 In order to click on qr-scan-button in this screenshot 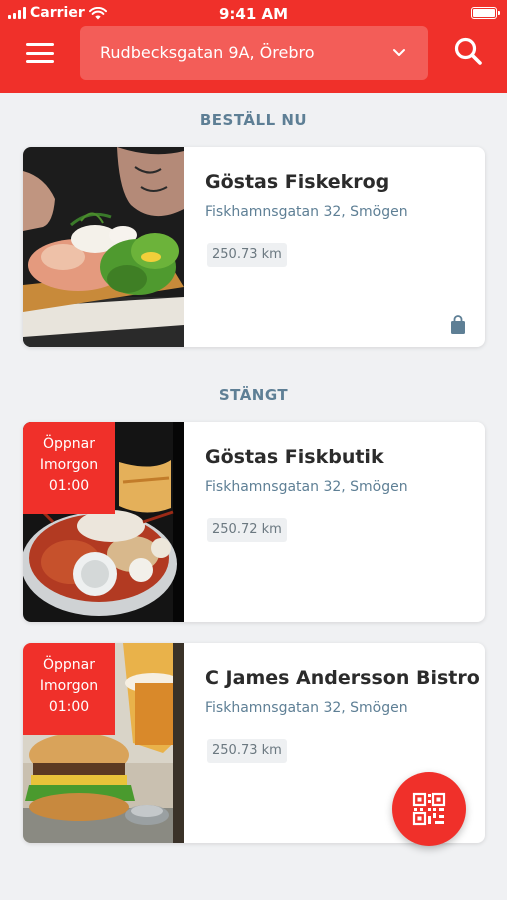, I will do `click(429, 809)`.